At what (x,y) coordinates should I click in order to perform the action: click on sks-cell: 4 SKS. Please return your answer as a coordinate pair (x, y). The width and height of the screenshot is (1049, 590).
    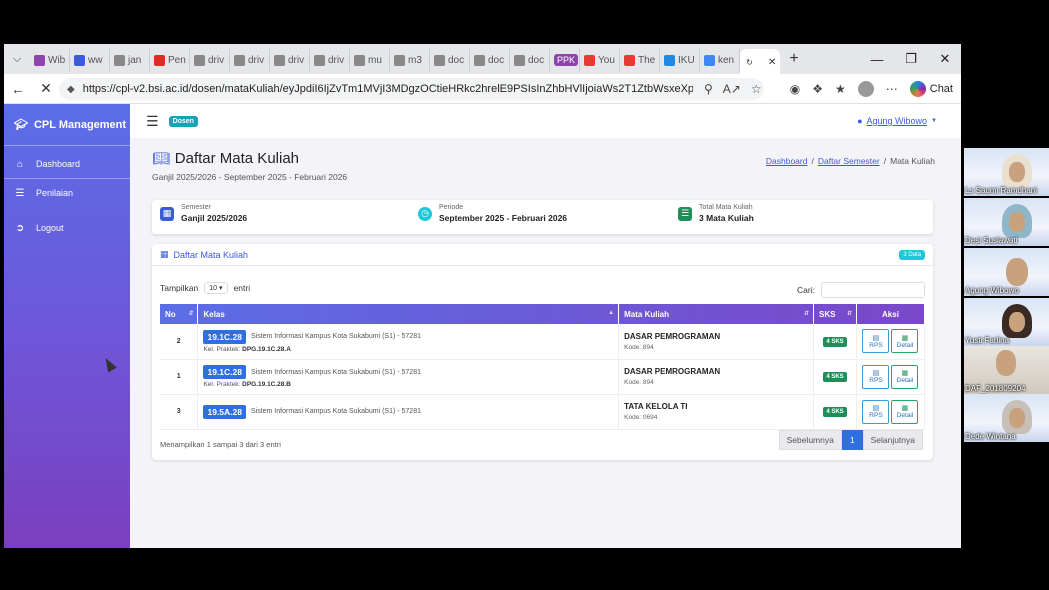
    Looking at the image, I should click on (835, 342).